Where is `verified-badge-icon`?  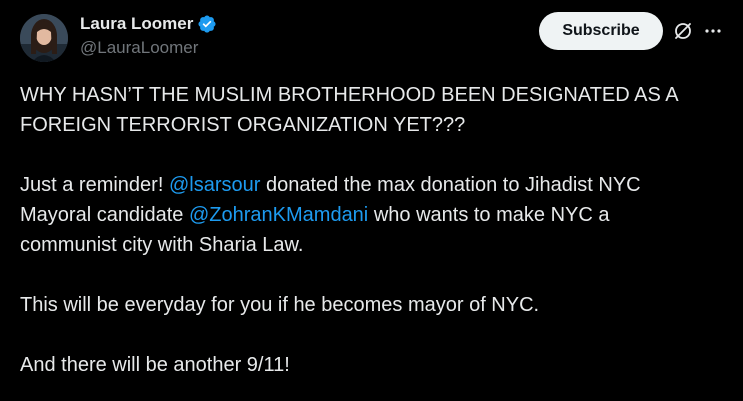
verified-badge-icon is located at coordinates (207, 24).